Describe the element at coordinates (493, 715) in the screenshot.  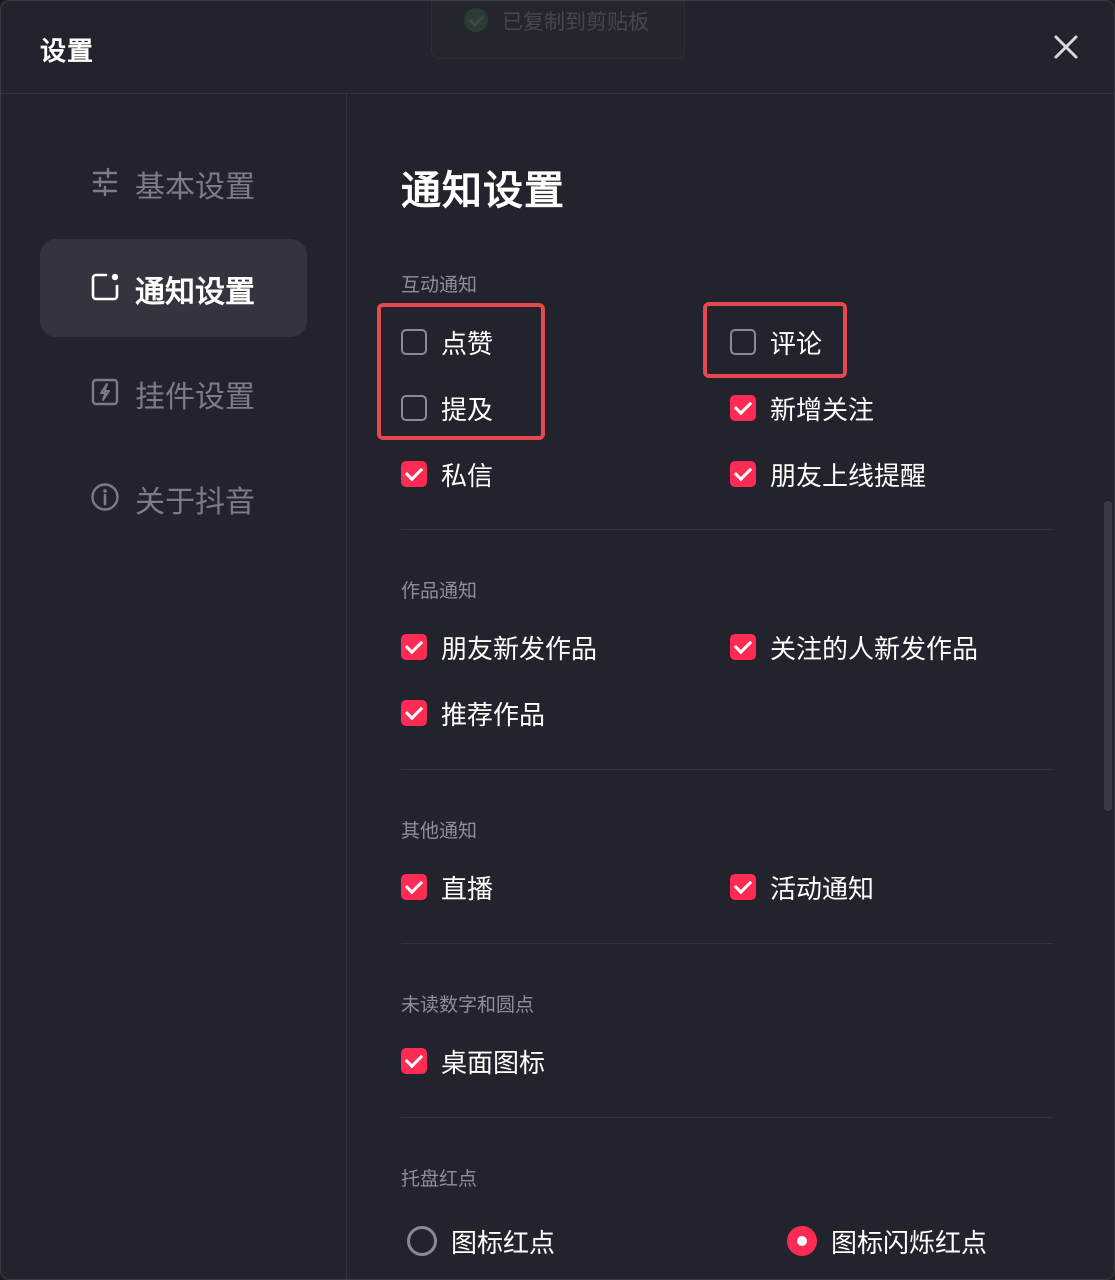
I see `option-label: 推荐作品` at that location.